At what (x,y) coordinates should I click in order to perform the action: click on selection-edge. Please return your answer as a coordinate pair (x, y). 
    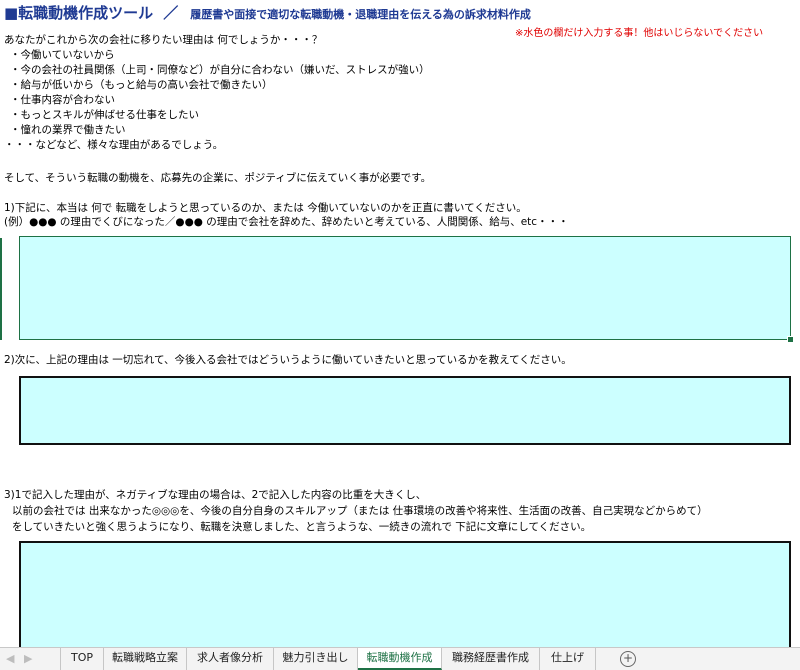
    Looking at the image, I should click on (1, 289).